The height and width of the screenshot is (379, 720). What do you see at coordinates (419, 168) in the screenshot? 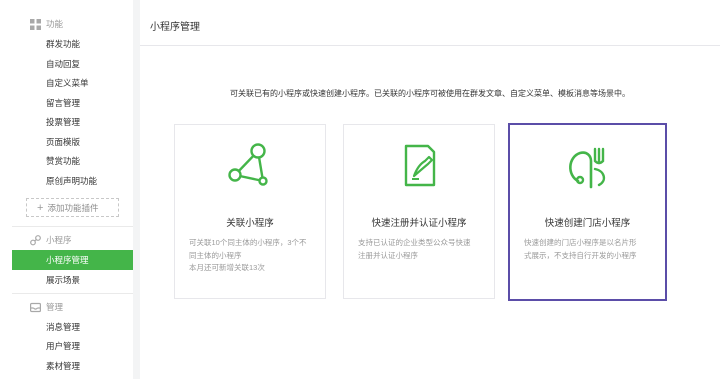
I see `register-document-icon` at bounding box center [419, 168].